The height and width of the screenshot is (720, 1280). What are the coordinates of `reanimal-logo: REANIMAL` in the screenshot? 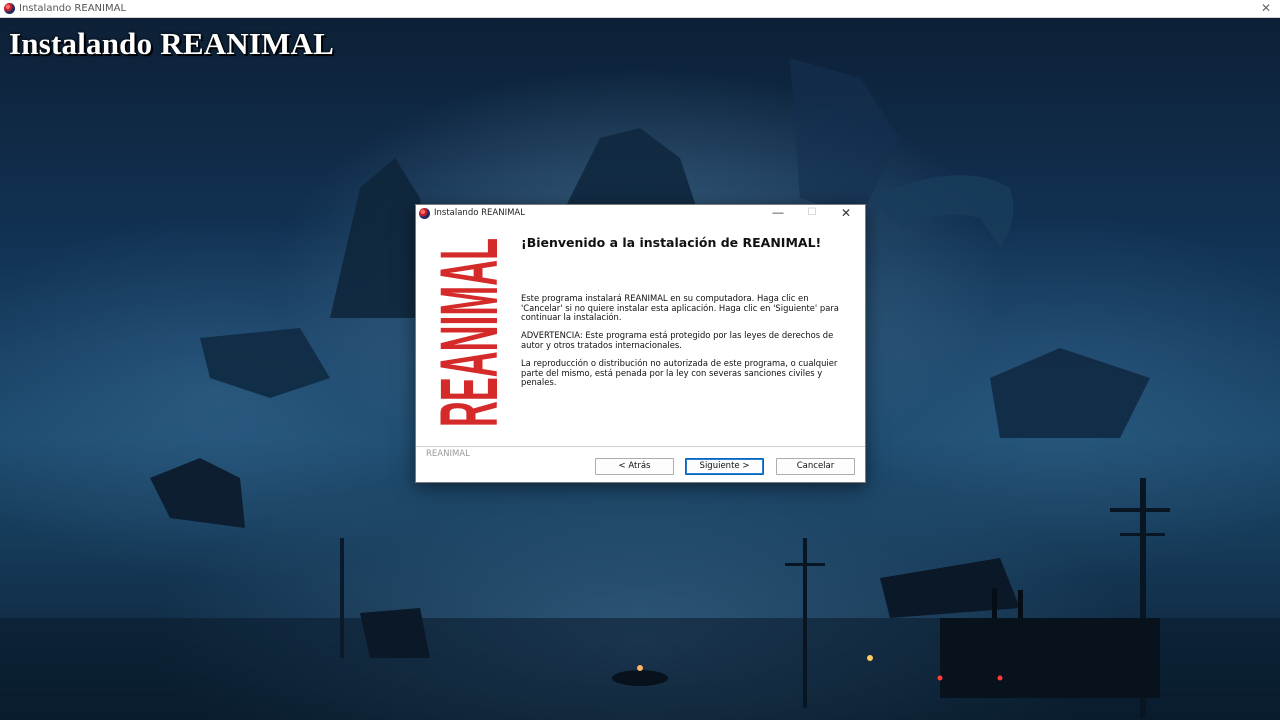 It's located at (465, 332).